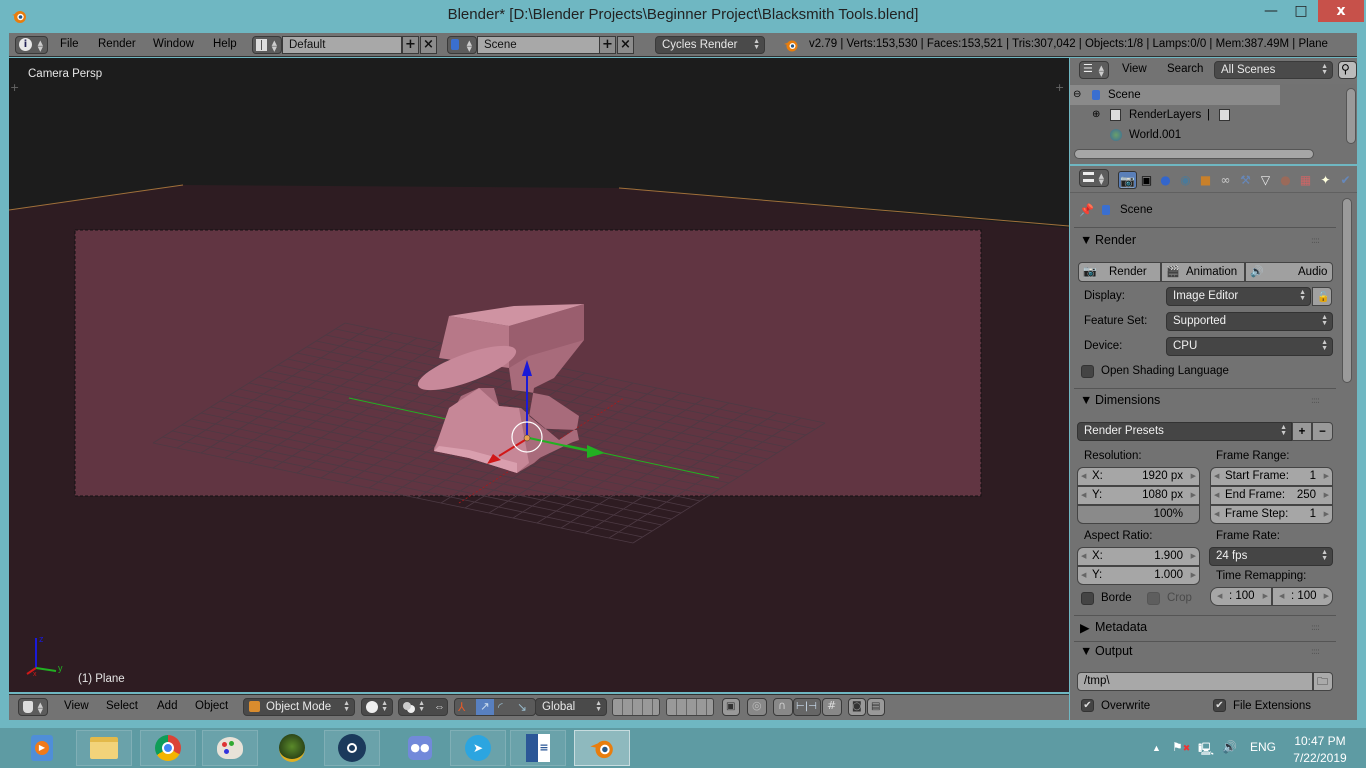  What do you see at coordinates (1219, 705) in the screenshot?
I see `file-extensions-checkbox: ✔` at bounding box center [1219, 705].